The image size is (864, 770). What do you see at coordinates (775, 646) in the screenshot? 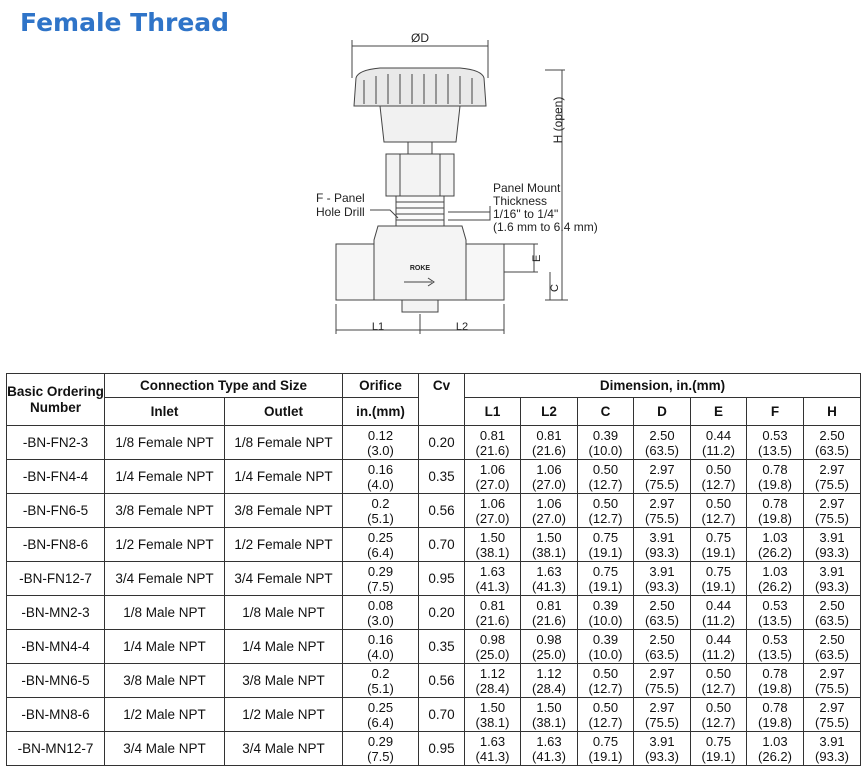
I see `f-cell: 0.53 (13.5)` at bounding box center [775, 646].